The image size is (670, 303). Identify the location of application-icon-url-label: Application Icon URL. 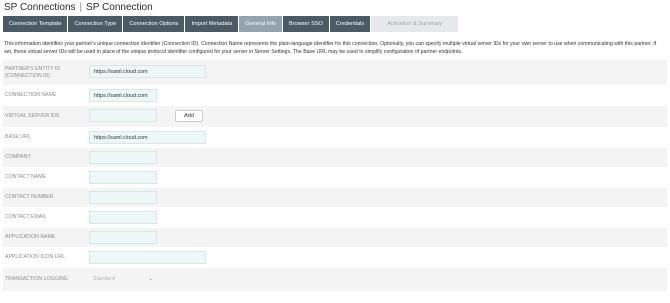
(35, 257).